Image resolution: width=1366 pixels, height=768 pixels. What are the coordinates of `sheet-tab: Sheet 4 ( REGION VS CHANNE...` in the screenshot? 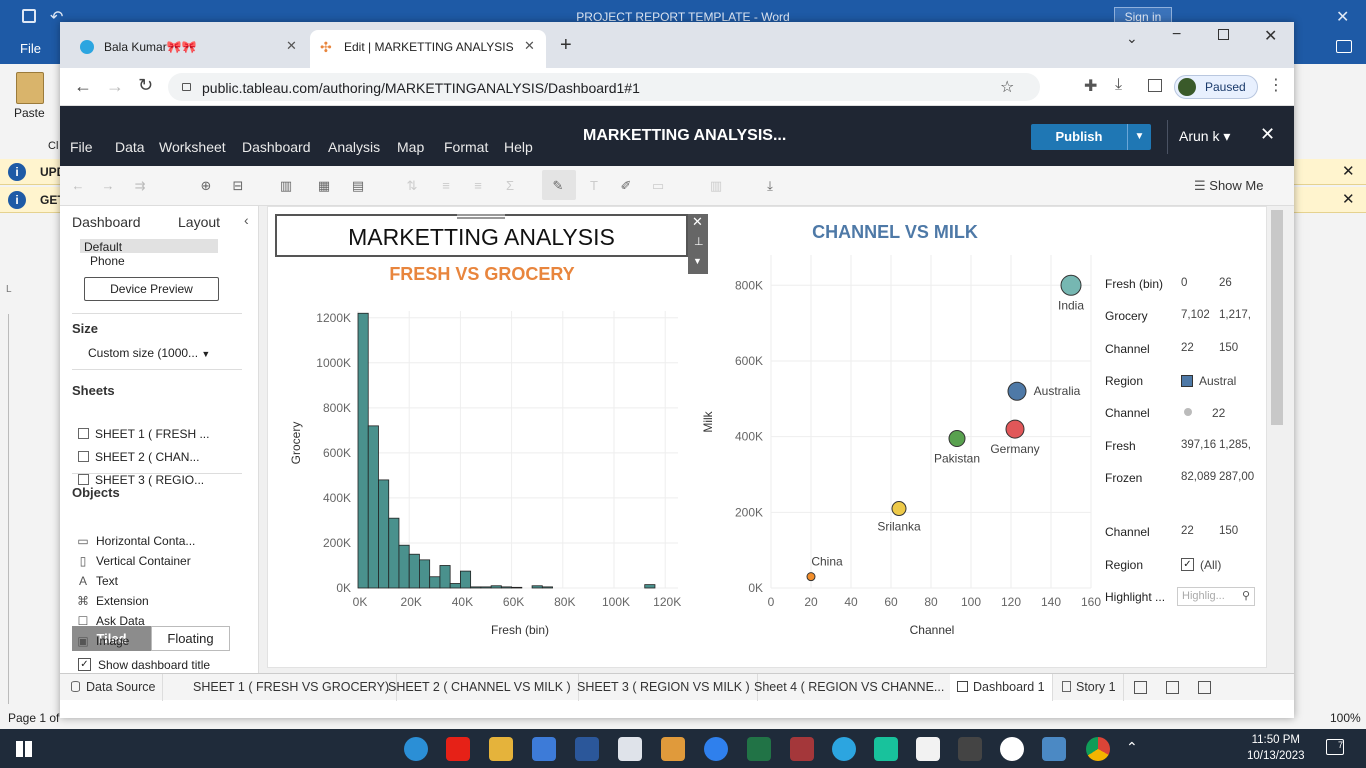 It's located at (850, 687).